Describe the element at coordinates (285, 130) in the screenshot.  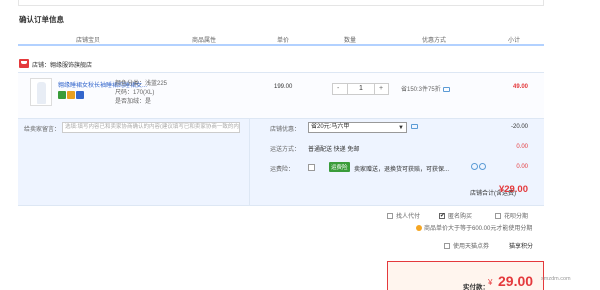
I see `shop-discount-label: 店铺优惠：` at that location.